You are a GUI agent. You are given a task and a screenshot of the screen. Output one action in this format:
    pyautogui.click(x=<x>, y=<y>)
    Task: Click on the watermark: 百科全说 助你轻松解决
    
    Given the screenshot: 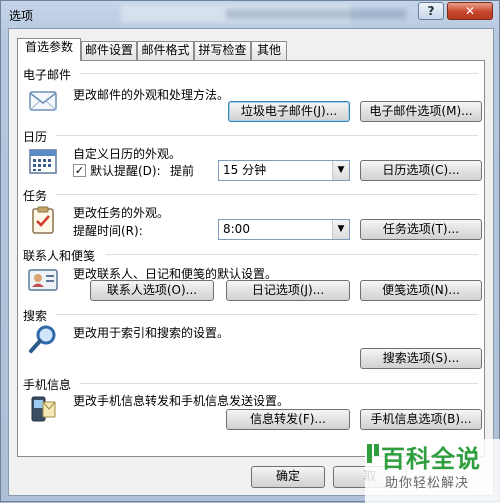 What is the action you would take?
    pyautogui.click(x=432, y=471)
    